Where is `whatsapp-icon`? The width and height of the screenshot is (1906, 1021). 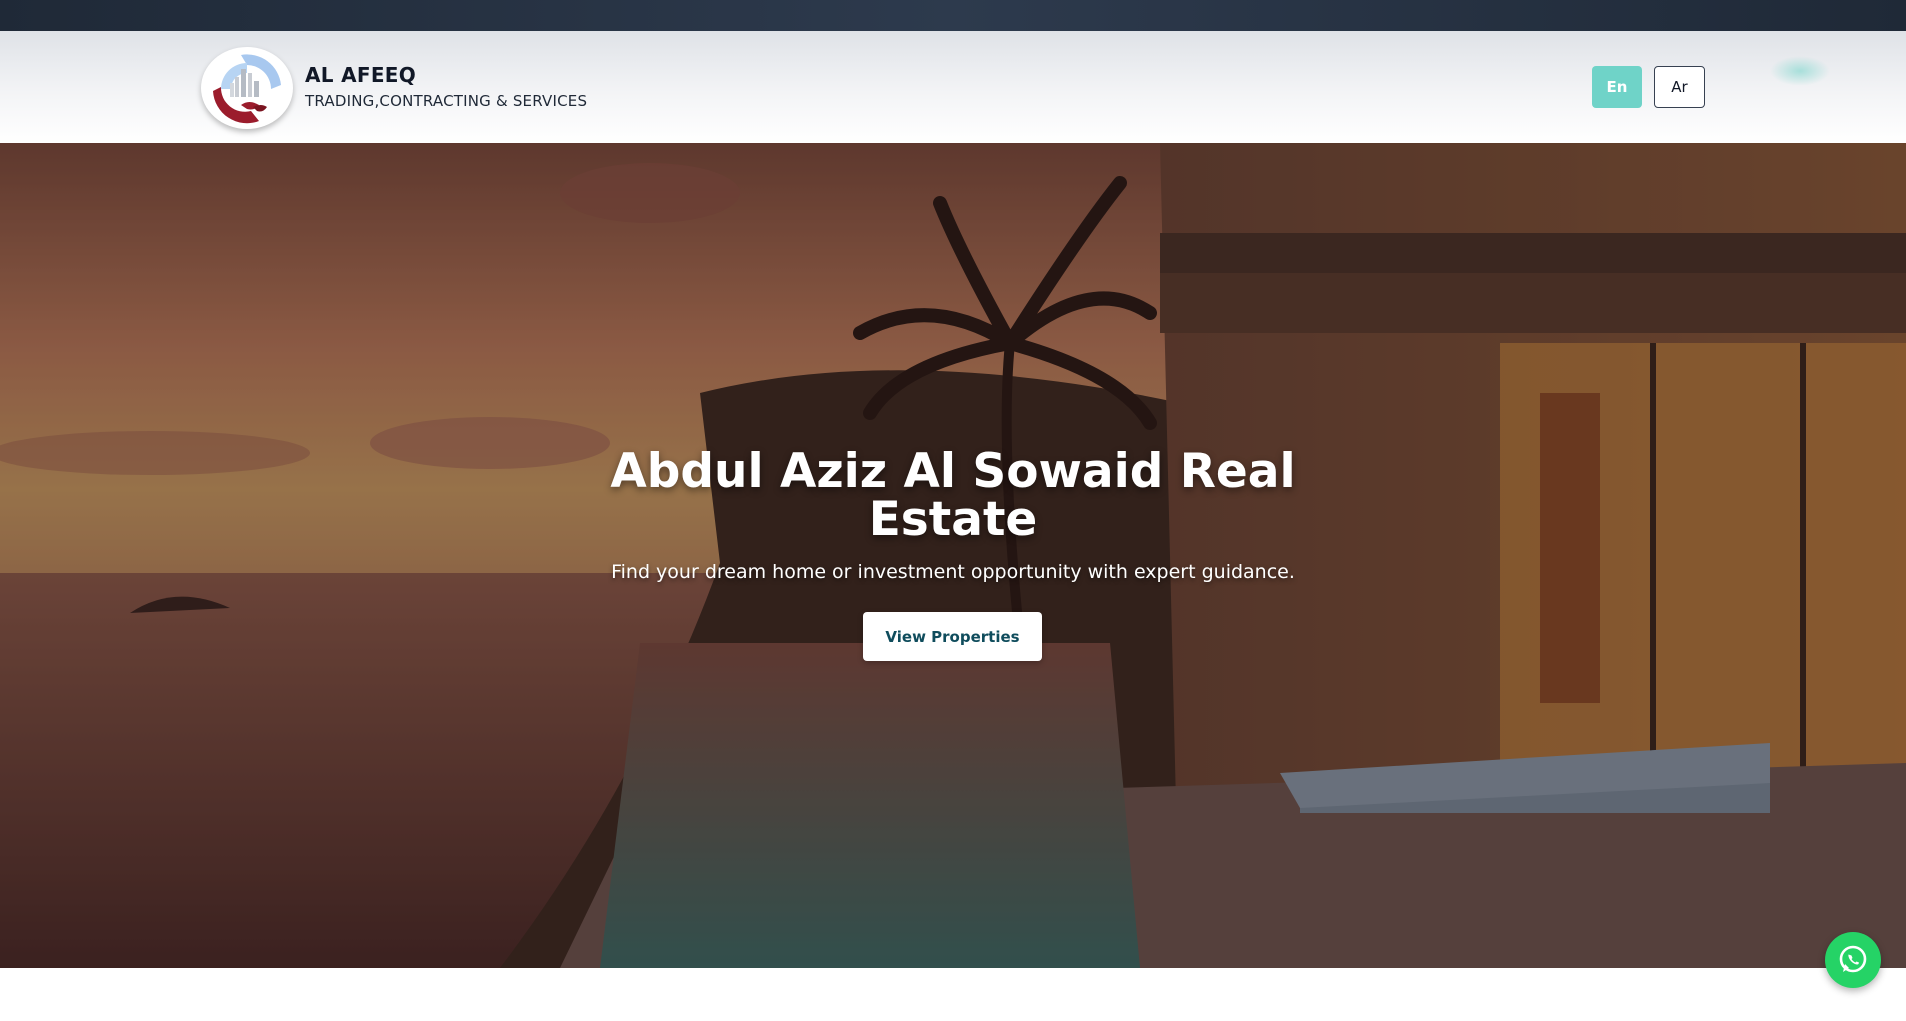
whatsapp-icon is located at coordinates (1853, 959).